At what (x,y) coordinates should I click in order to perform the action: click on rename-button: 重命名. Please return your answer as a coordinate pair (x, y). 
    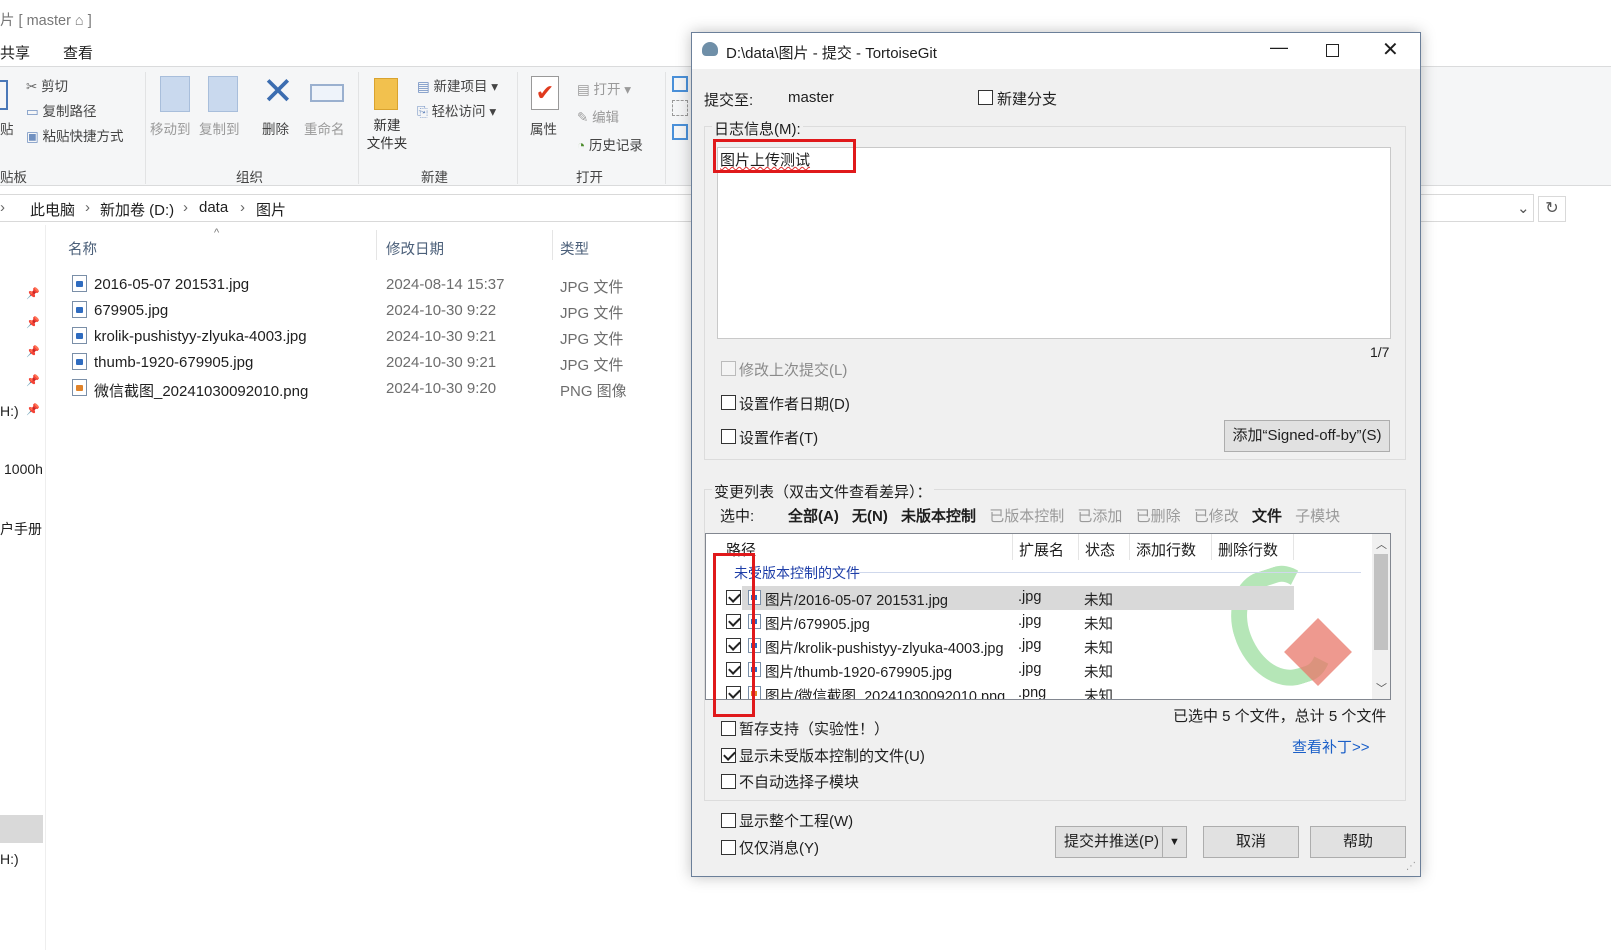
    Looking at the image, I should click on (324, 128).